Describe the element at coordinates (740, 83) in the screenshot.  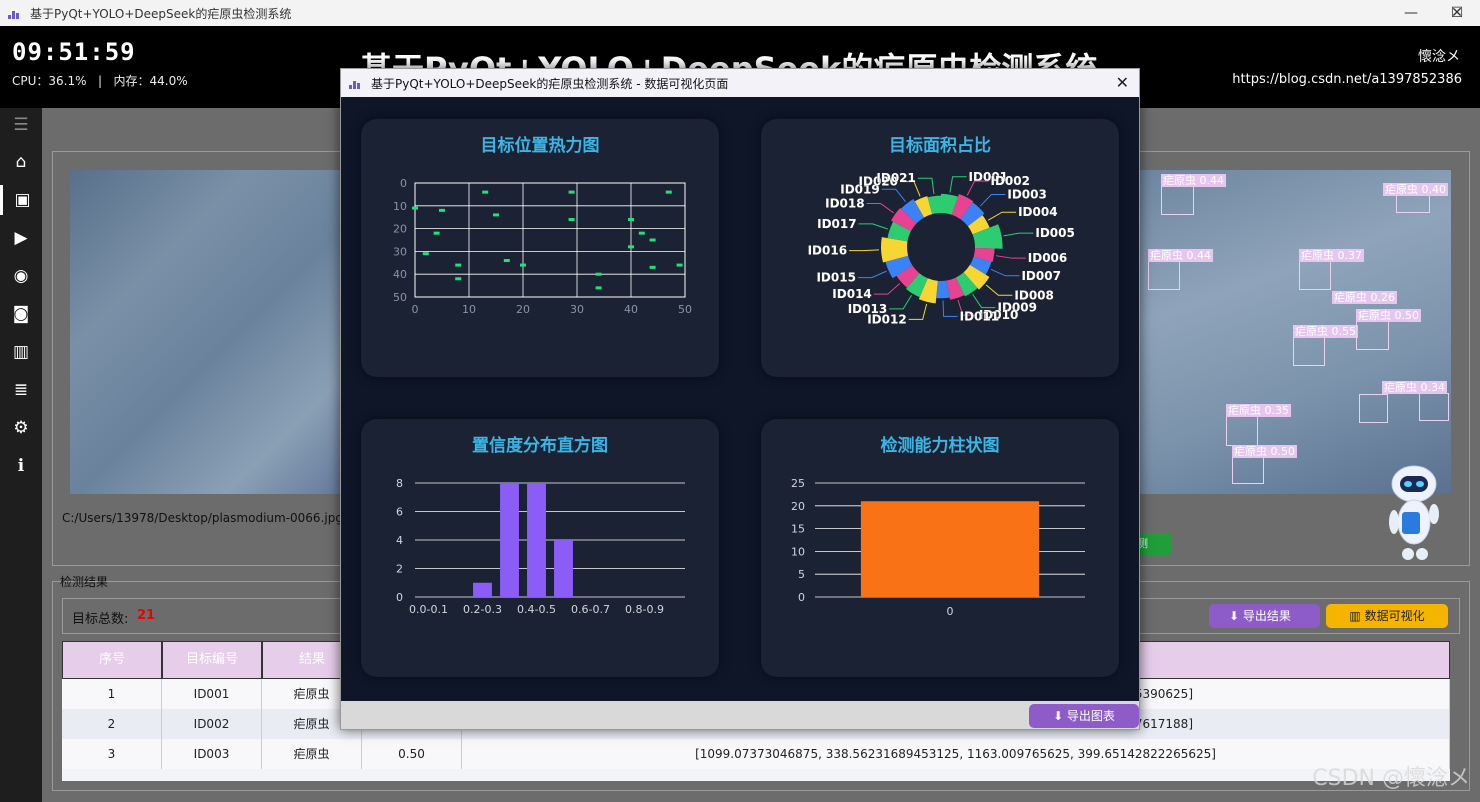
I see `dialog-titlebar: 基于PyQt+YOLO+DeepSeek的疟原虫检测系统 - 数据可视化页面 ✕` at that location.